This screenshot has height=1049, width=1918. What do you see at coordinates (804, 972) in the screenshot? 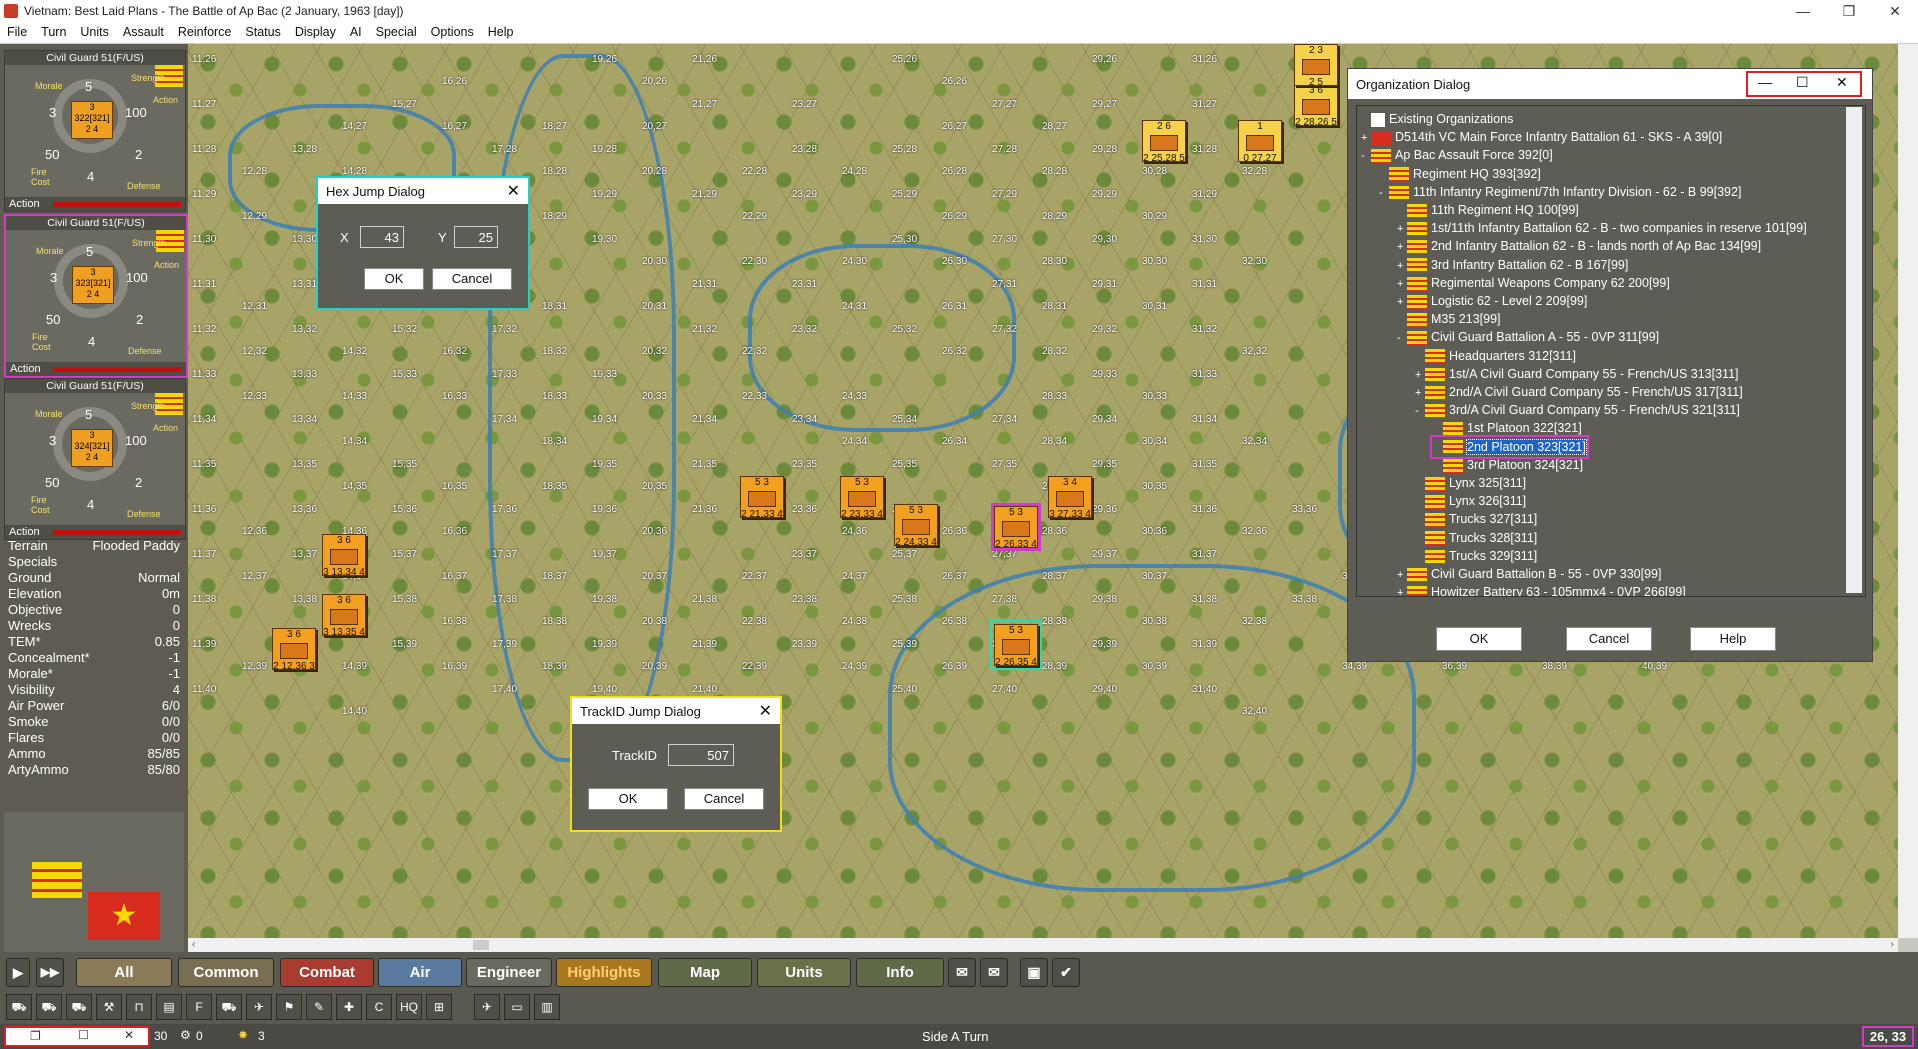
I see `tab-units: Units` at bounding box center [804, 972].